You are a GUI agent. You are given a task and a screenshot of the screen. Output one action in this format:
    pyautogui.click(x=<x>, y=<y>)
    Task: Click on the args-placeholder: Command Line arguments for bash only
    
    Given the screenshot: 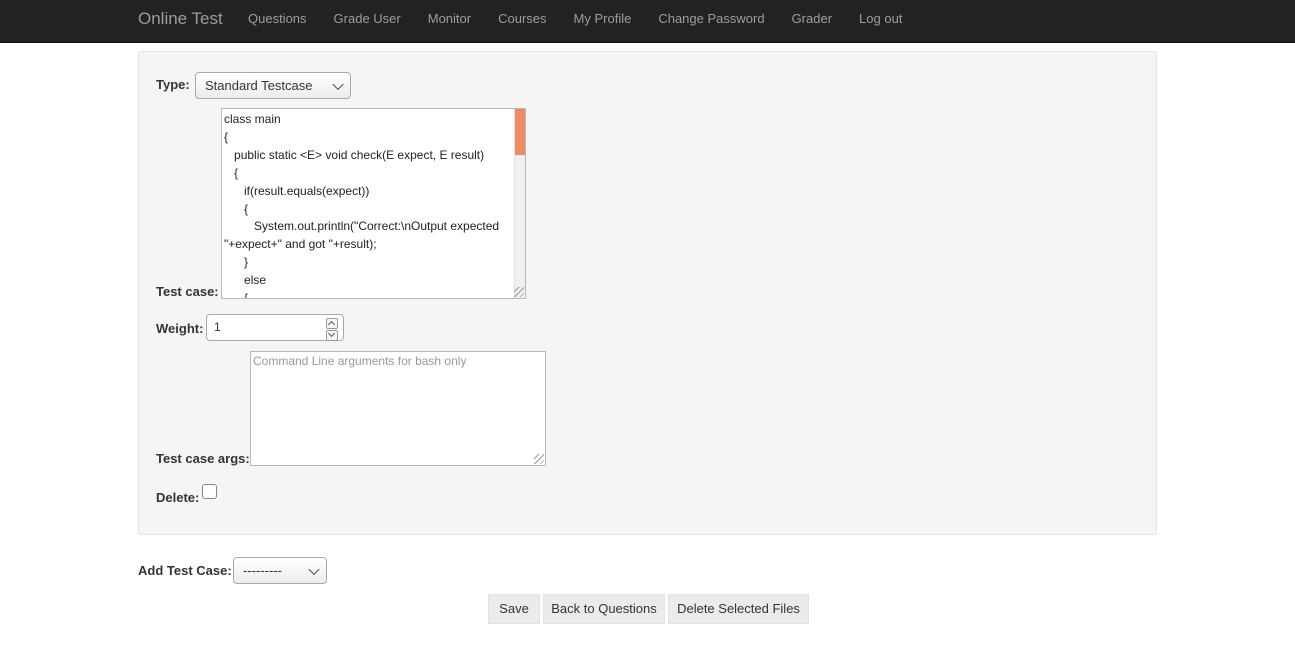 What is the action you would take?
    pyautogui.click(x=360, y=361)
    